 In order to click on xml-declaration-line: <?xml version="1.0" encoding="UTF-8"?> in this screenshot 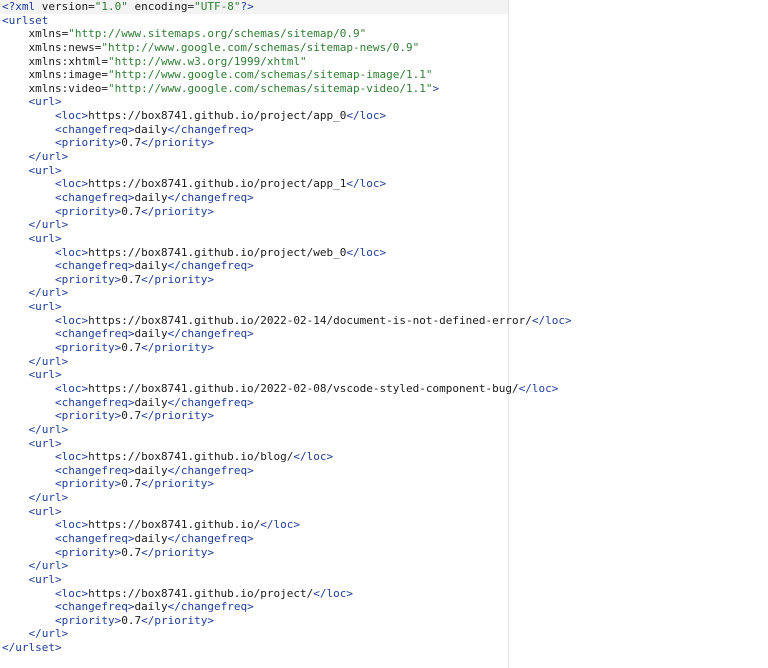, I will do `click(128, 6)`.